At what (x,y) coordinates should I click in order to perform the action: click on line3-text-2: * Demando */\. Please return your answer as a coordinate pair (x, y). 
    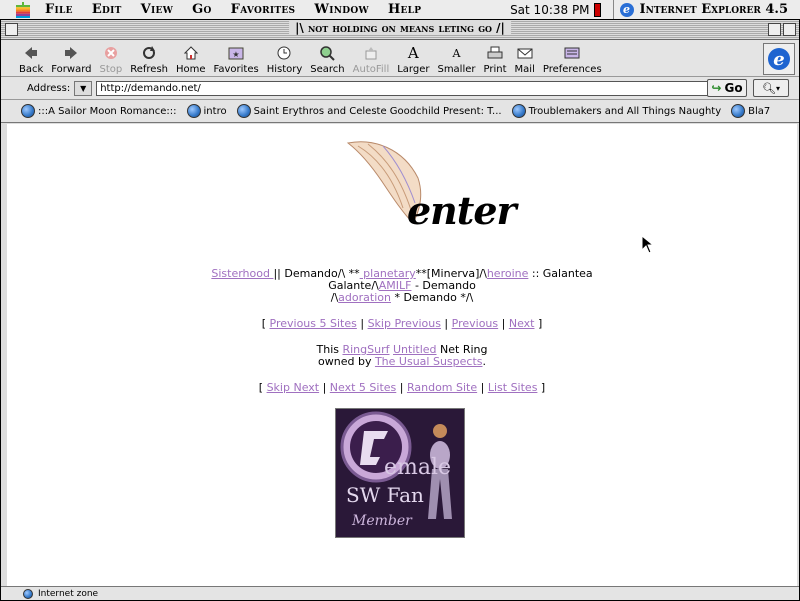
    Looking at the image, I should click on (432, 297).